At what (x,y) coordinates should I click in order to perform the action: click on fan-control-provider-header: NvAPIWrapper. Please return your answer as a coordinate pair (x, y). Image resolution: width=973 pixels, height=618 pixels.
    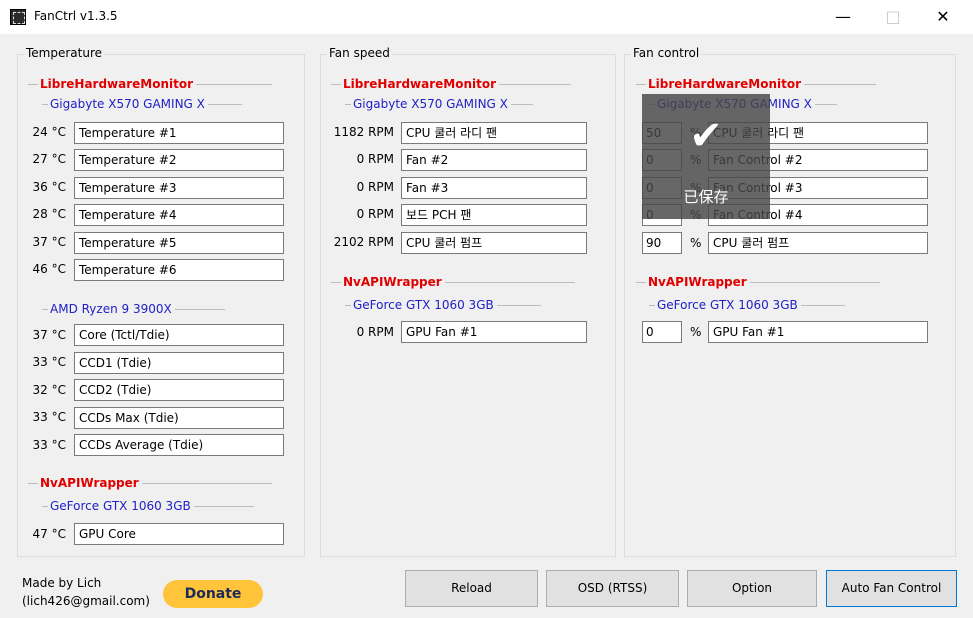
    Looking at the image, I should click on (758, 282).